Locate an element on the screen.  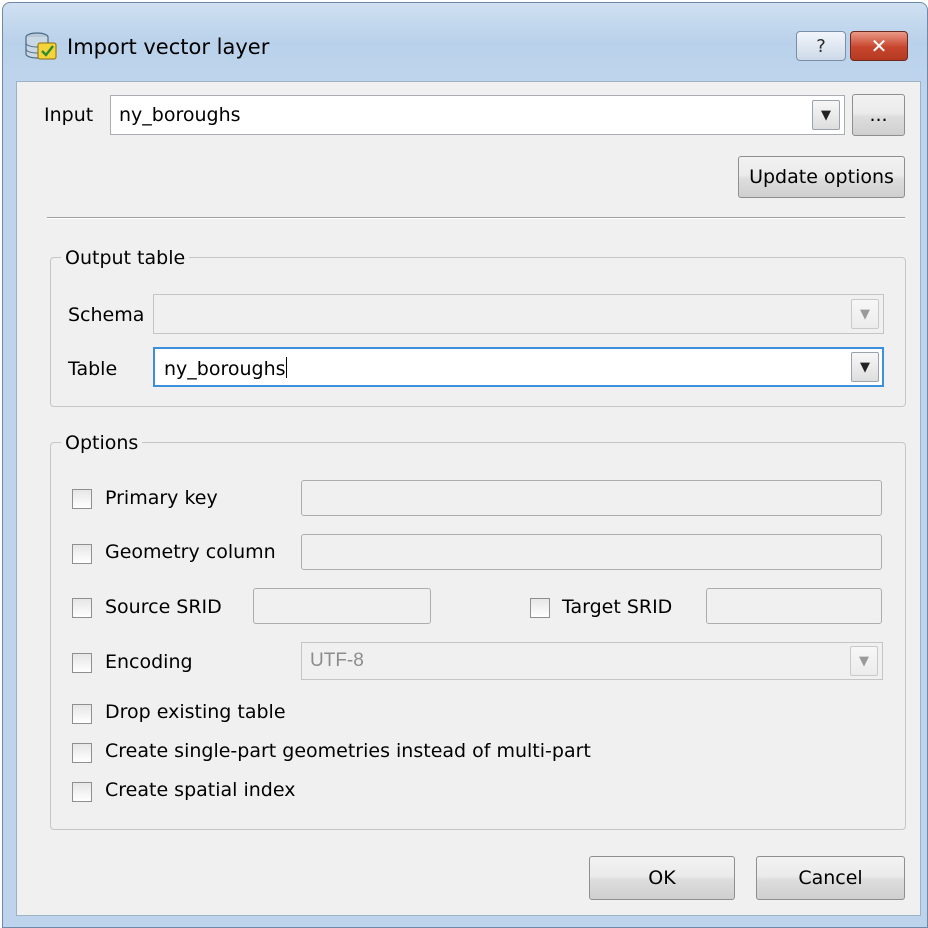
update-options-button: Update options is located at coordinates (821, 177).